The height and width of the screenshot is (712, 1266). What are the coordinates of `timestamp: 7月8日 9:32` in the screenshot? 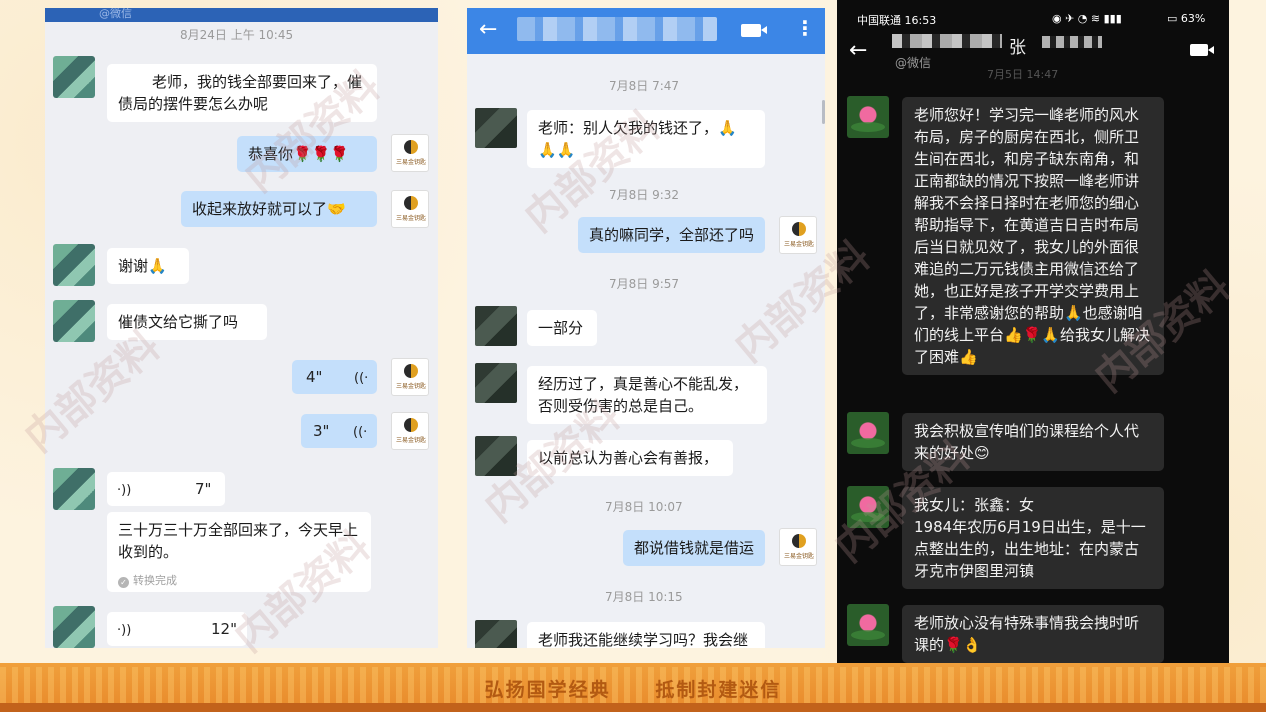 It's located at (644, 195).